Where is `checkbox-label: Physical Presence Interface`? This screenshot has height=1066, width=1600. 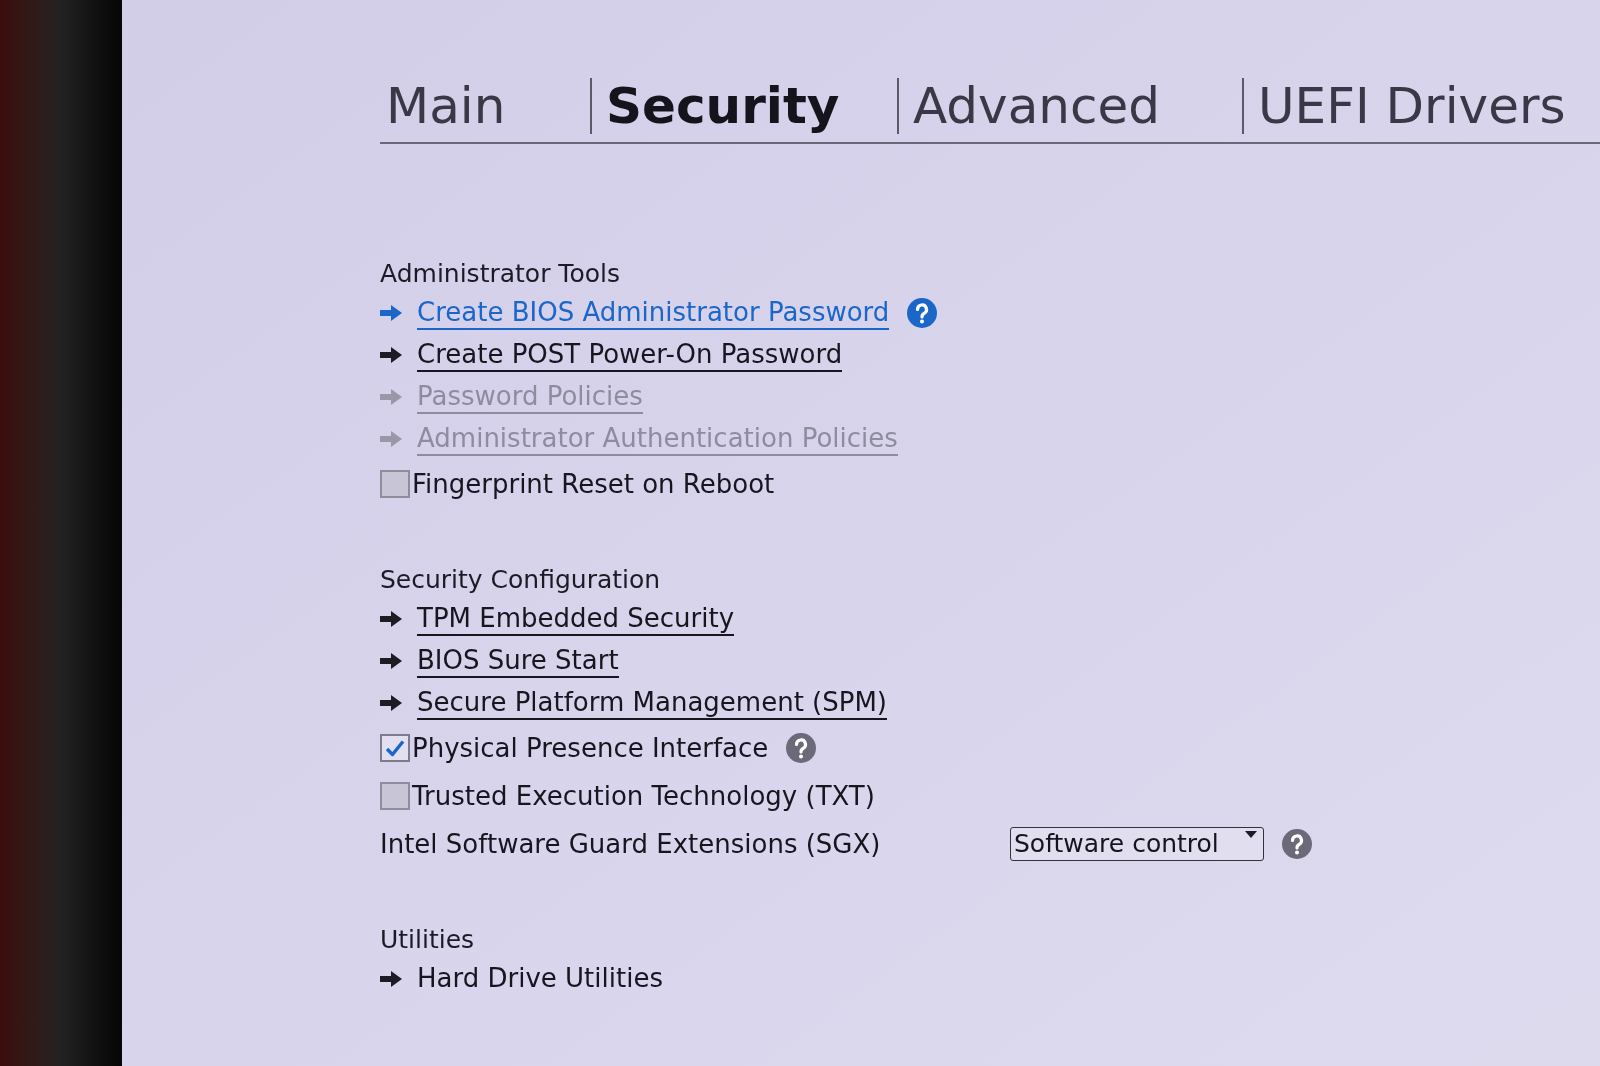 checkbox-label: Physical Presence Interface is located at coordinates (590, 748).